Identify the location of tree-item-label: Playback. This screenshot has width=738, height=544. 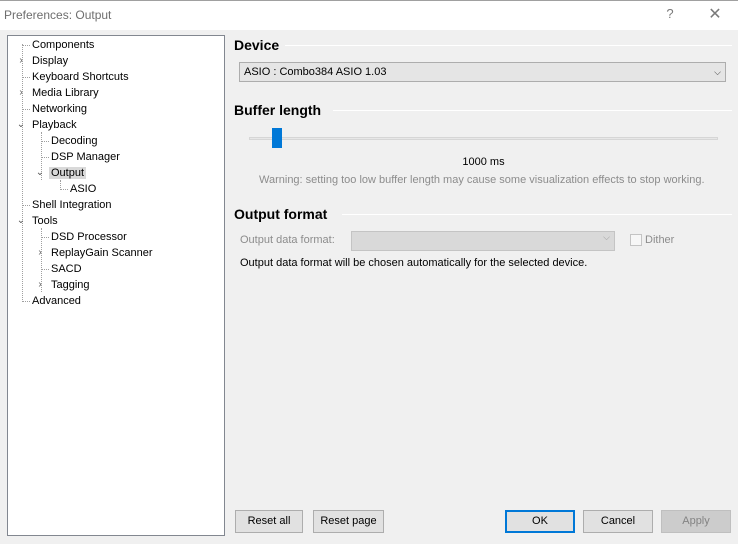
(54, 125).